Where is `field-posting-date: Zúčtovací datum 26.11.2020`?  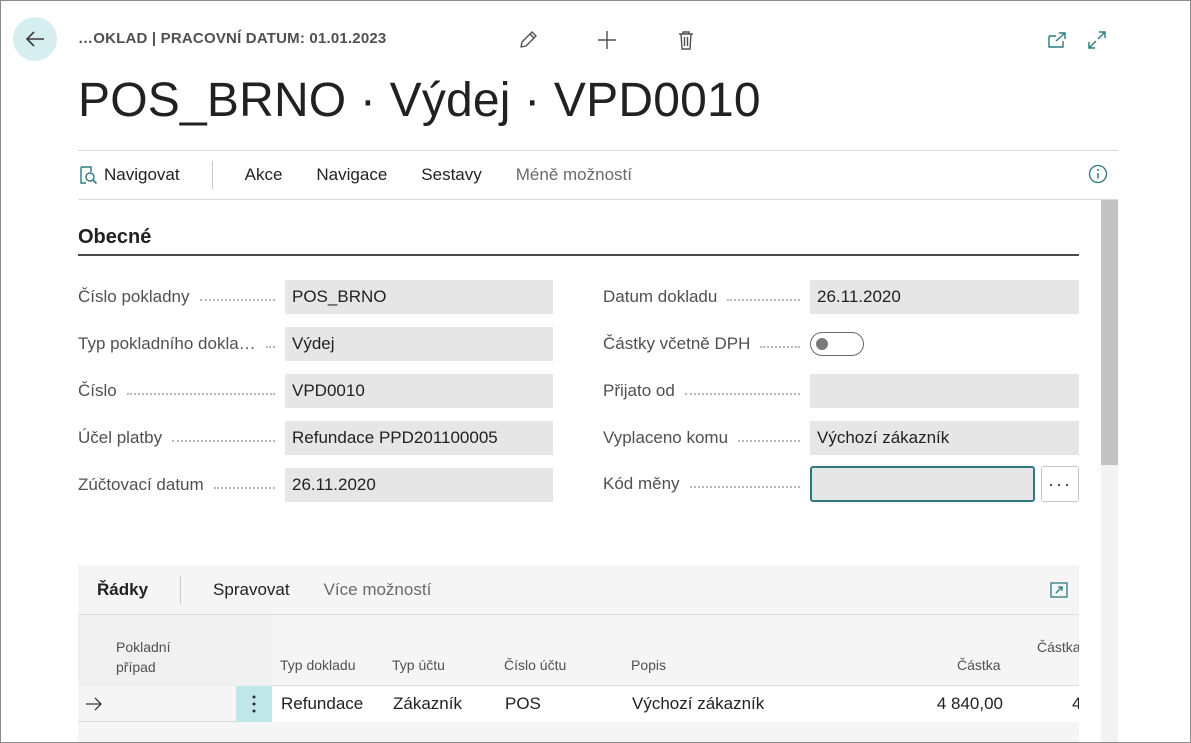
field-posting-date: Zúčtovací datum 26.11.2020 is located at coordinates (315, 485).